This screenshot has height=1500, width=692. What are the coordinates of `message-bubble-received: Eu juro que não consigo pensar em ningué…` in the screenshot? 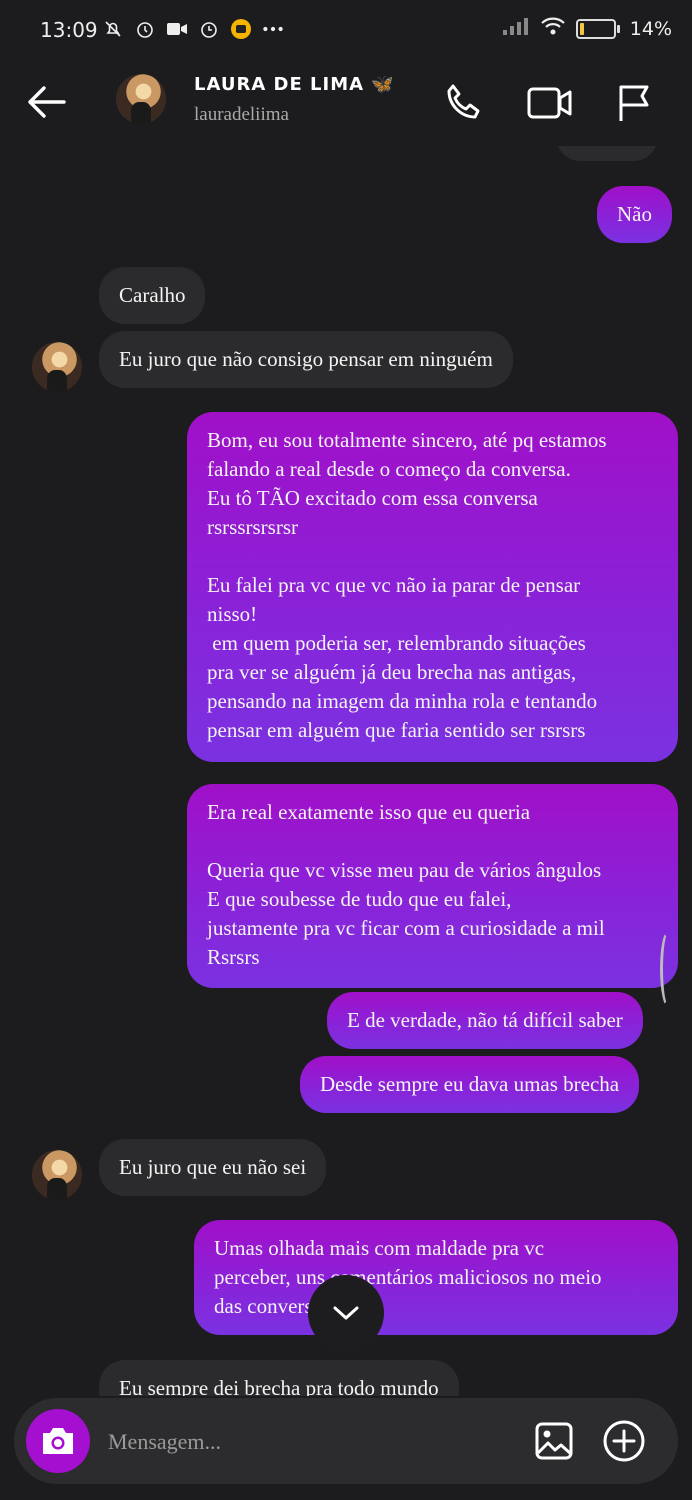 It's located at (306, 359).